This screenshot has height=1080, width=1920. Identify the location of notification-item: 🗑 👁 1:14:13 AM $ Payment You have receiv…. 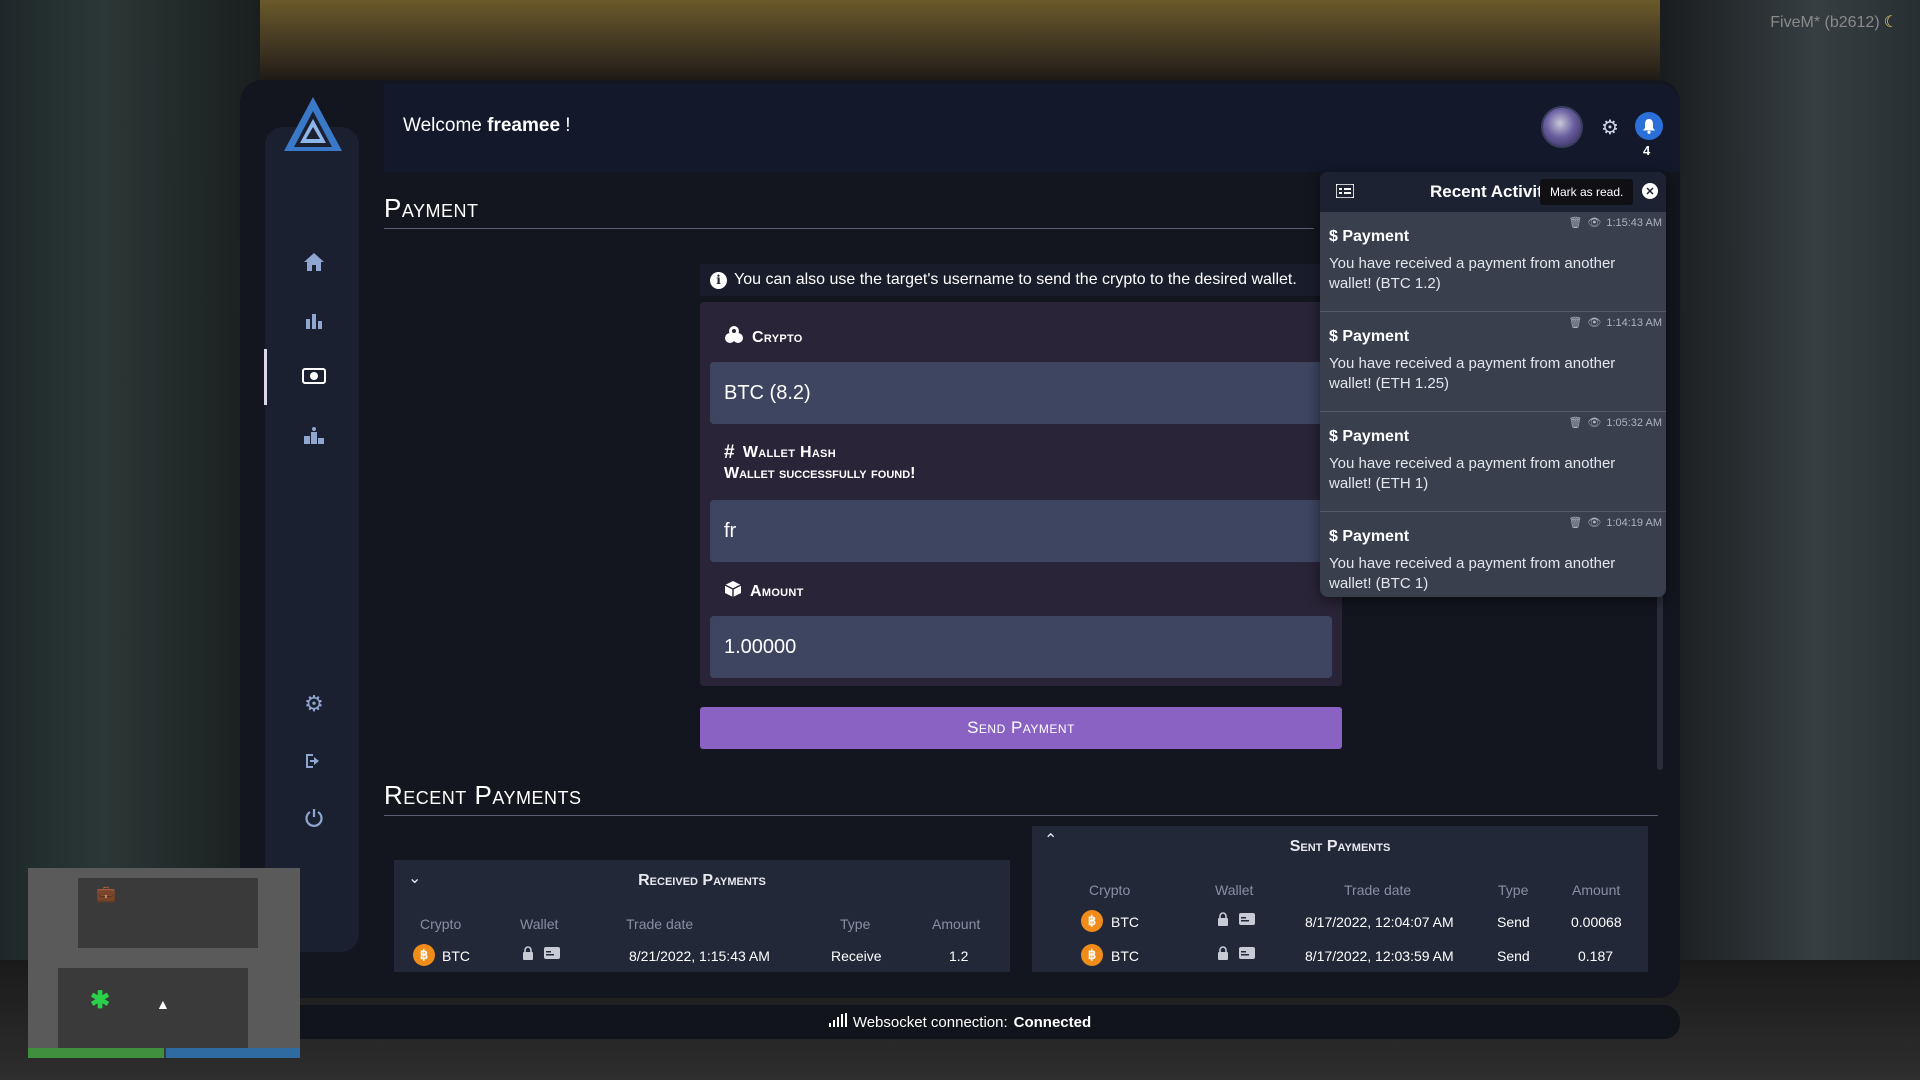
(1493, 362).